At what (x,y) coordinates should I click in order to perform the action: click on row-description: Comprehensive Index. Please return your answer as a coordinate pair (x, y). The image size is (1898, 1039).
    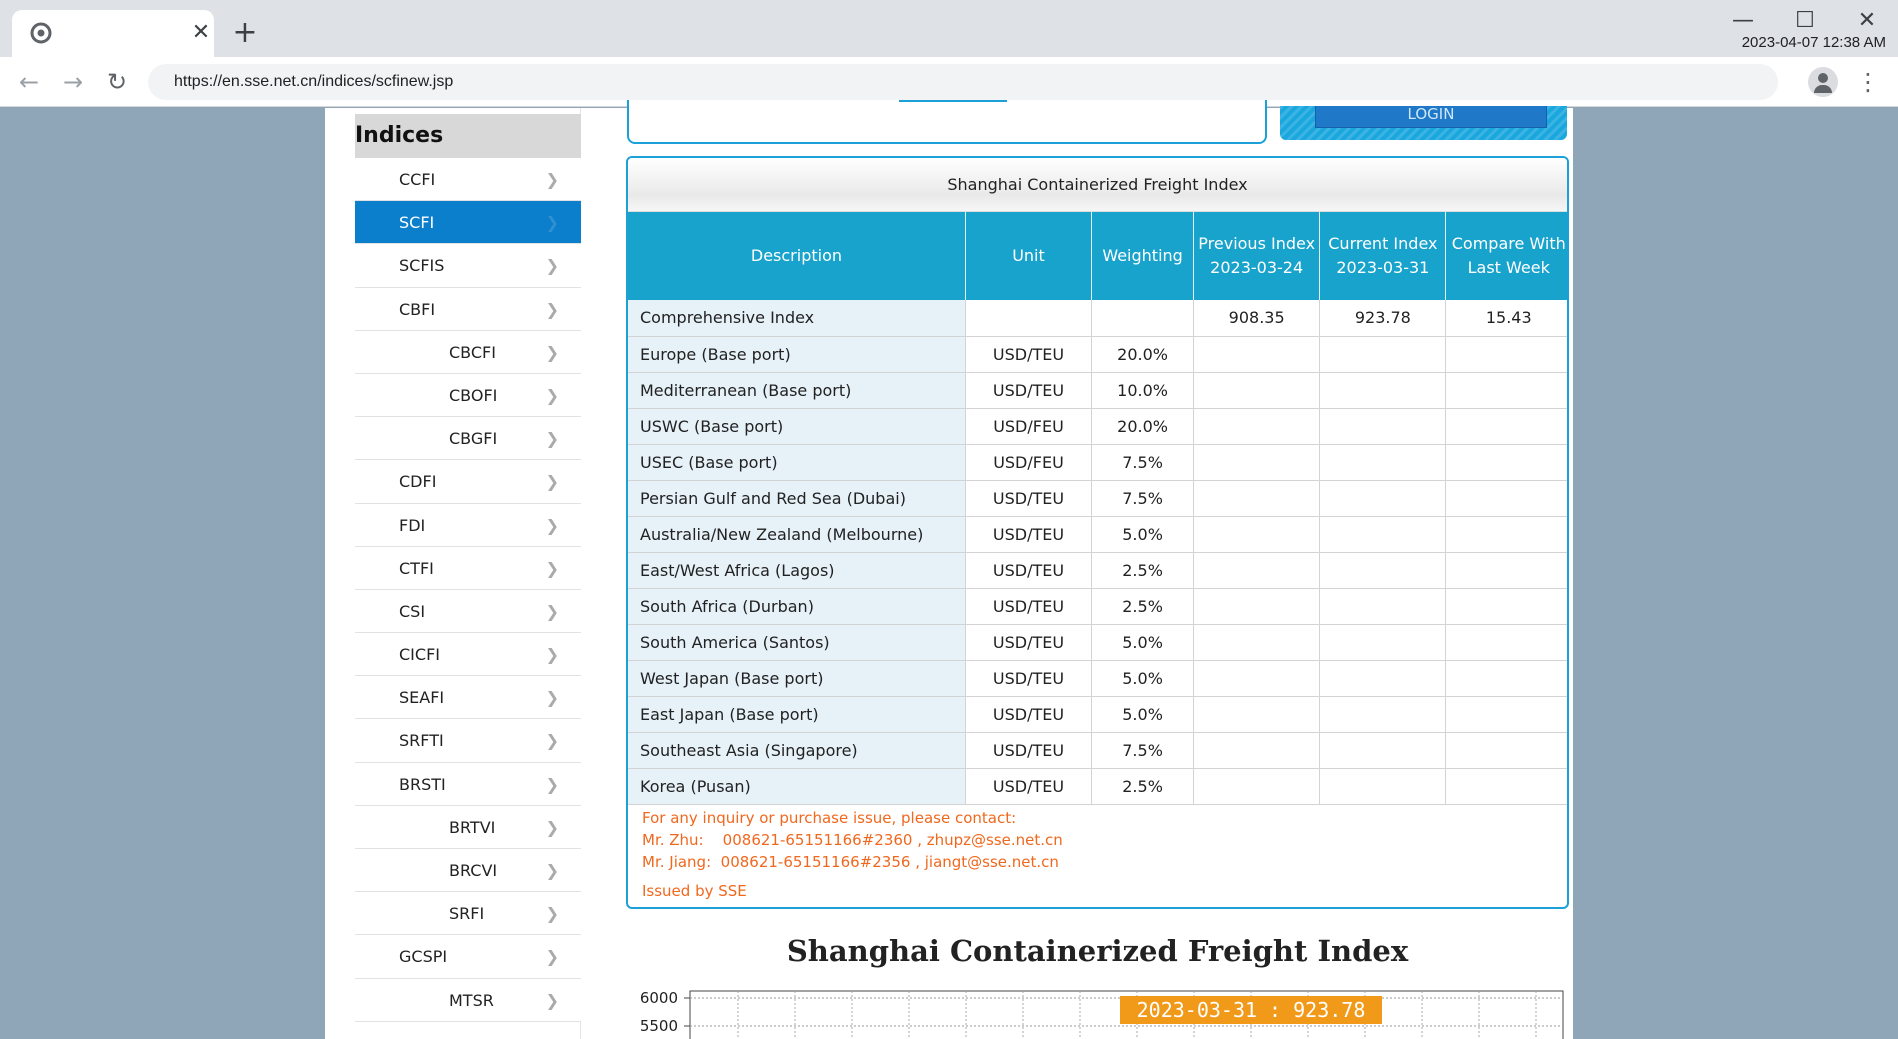
    Looking at the image, I should click on (797, 318).